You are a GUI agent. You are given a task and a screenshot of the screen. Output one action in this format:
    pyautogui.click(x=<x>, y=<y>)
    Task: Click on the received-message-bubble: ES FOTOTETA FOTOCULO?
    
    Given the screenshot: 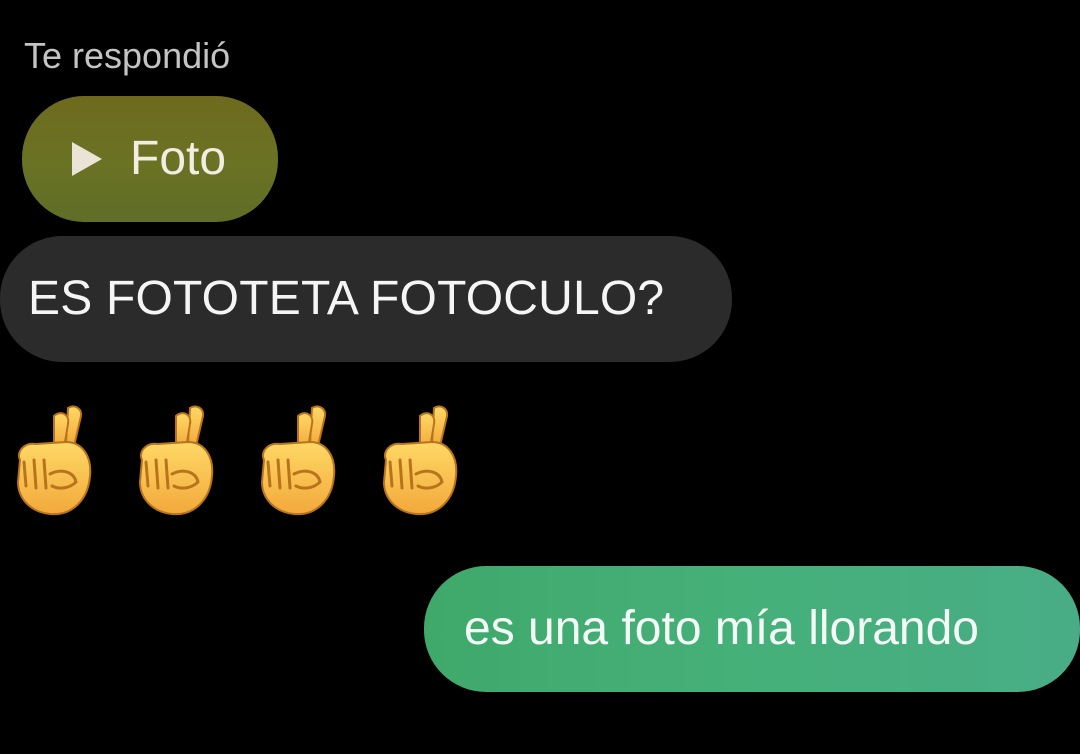 What is the action you would take?
    pyautogui.click(x=366, y=299)
    